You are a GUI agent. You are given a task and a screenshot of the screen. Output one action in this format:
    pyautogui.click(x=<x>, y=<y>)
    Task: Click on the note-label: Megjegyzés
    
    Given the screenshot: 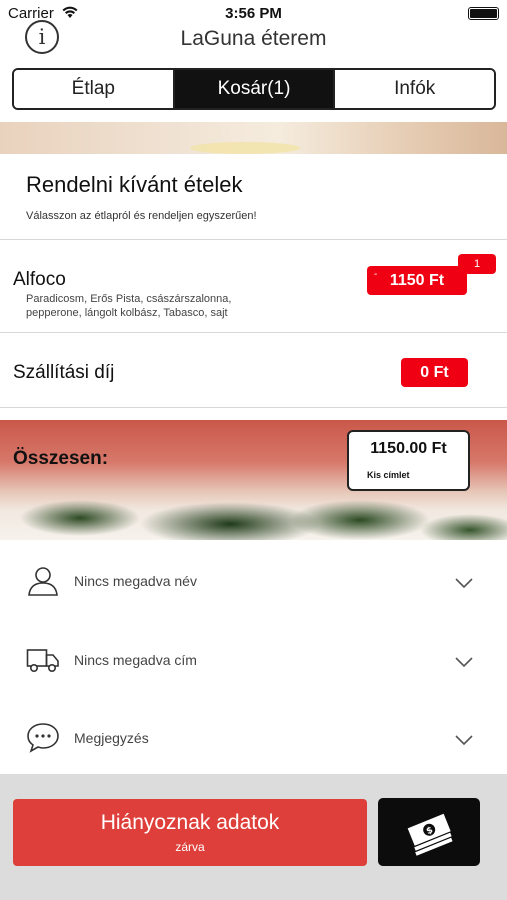 What is the action you would take?
    pyautogui.click(x=111, y=738)
    